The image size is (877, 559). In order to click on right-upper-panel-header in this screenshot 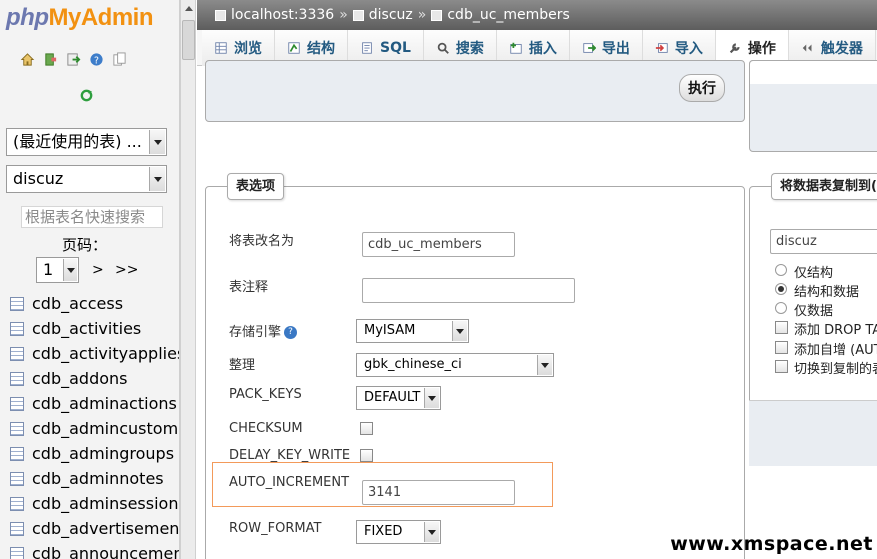, I will do `click(813, 72)`.